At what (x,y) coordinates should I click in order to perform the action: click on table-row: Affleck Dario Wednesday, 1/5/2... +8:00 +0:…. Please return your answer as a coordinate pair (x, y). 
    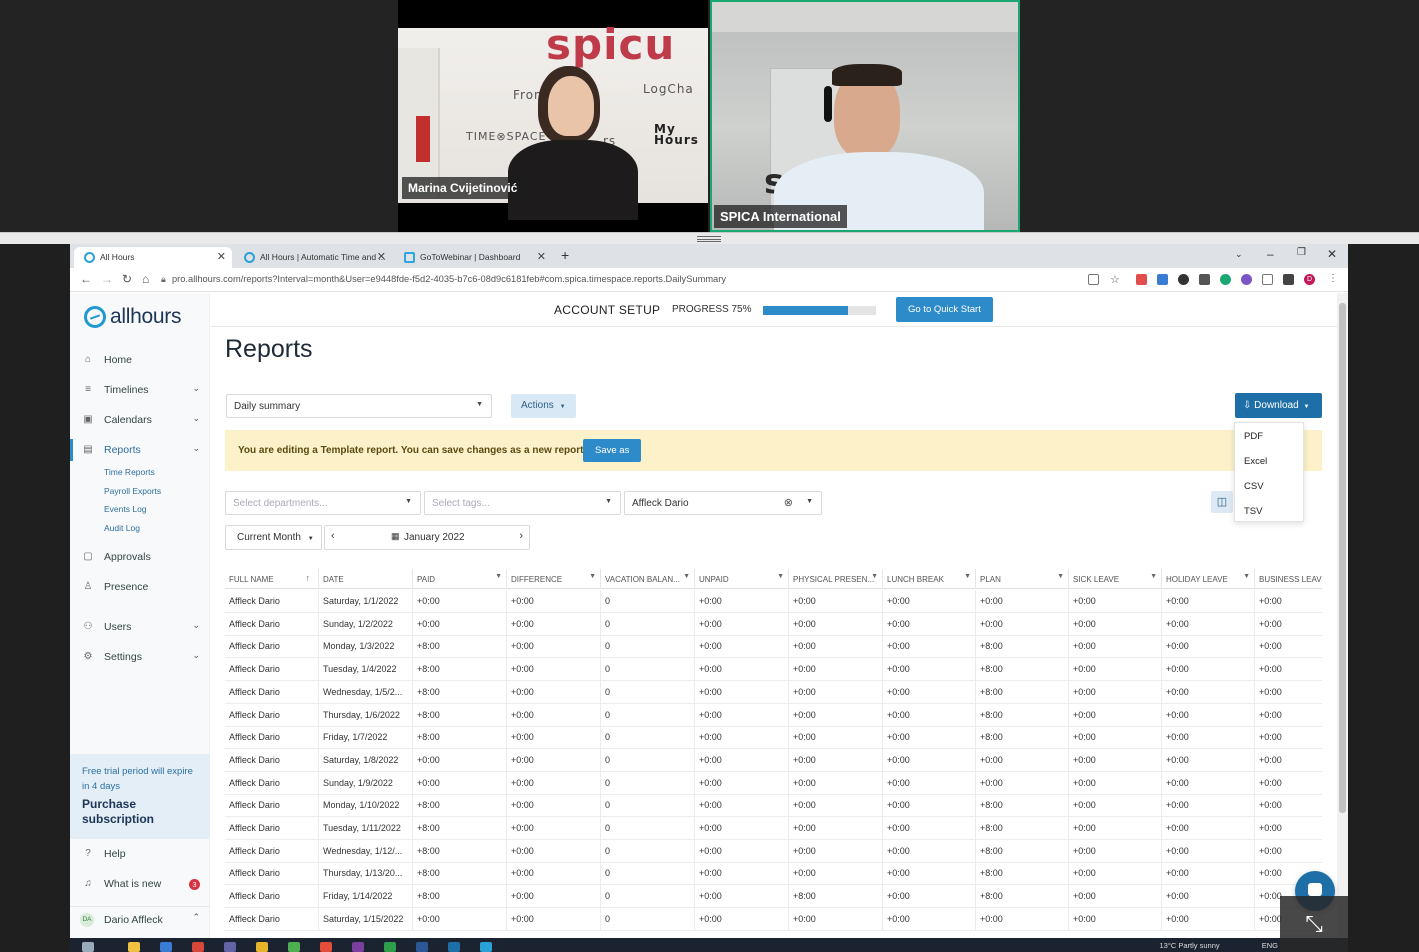
    Looking at the image, I should click on (773, 692).